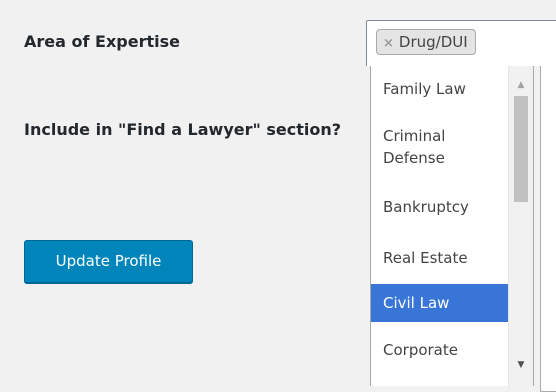 The height and width of the screenshot is (392, 556). Describe the element at coordinates (439, 303) in the screenshot. I see `option-civil-law: Civil Law` at that location.